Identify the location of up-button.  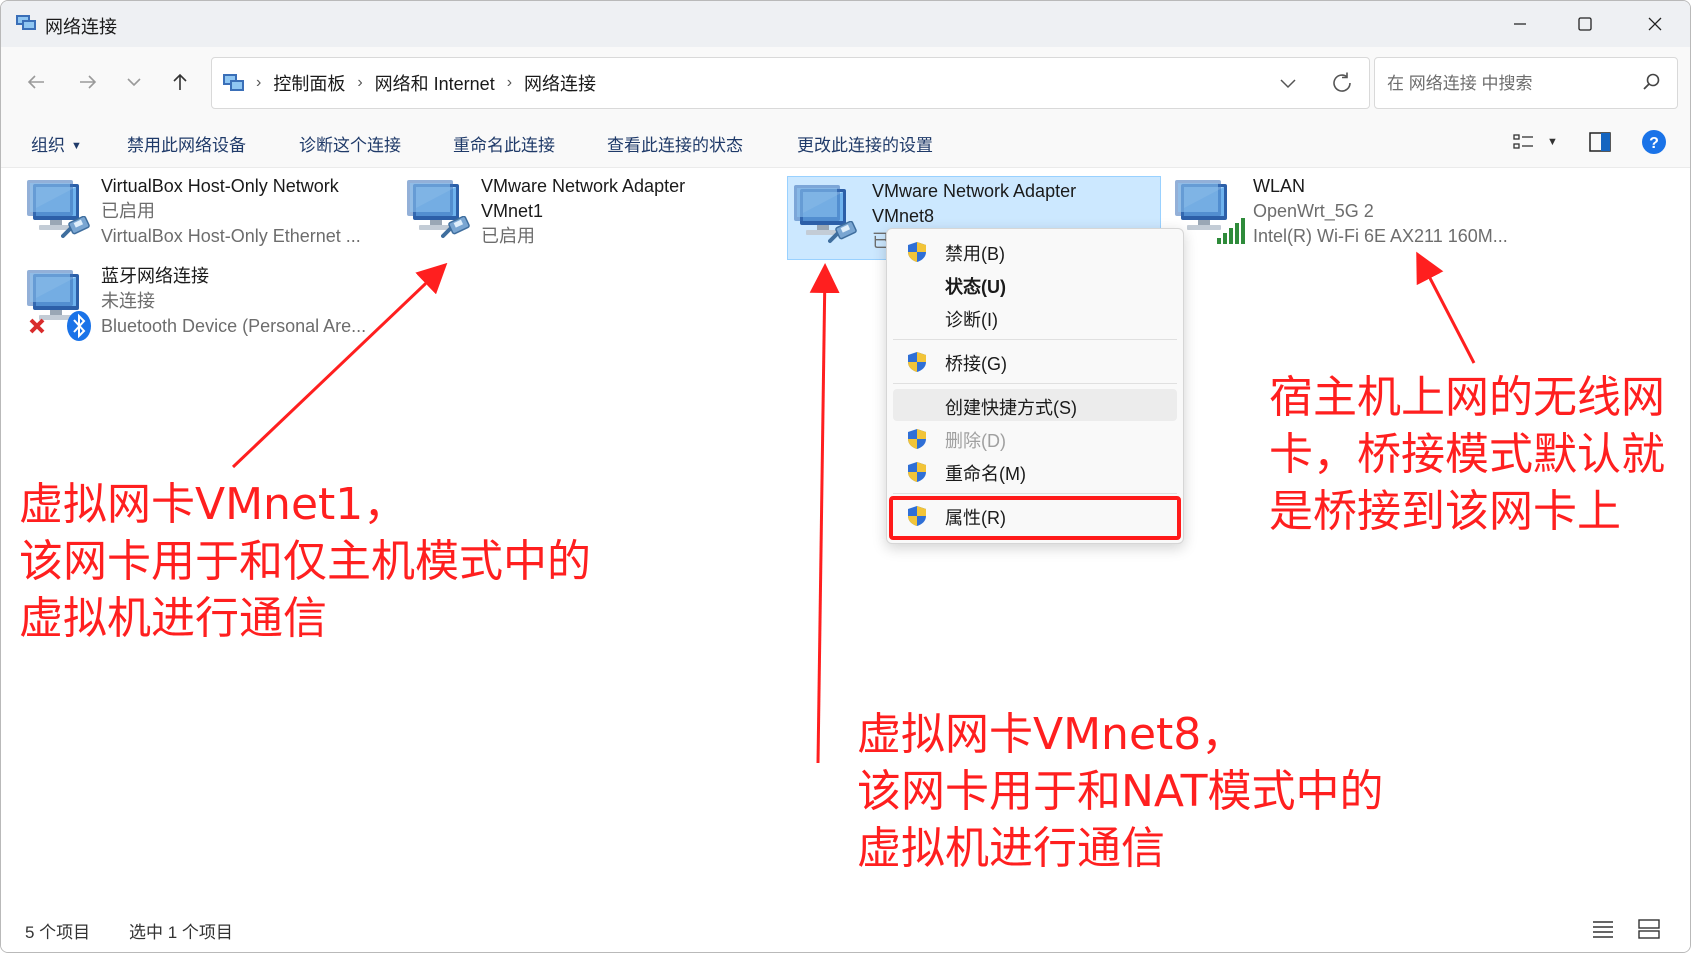
(180, 82).